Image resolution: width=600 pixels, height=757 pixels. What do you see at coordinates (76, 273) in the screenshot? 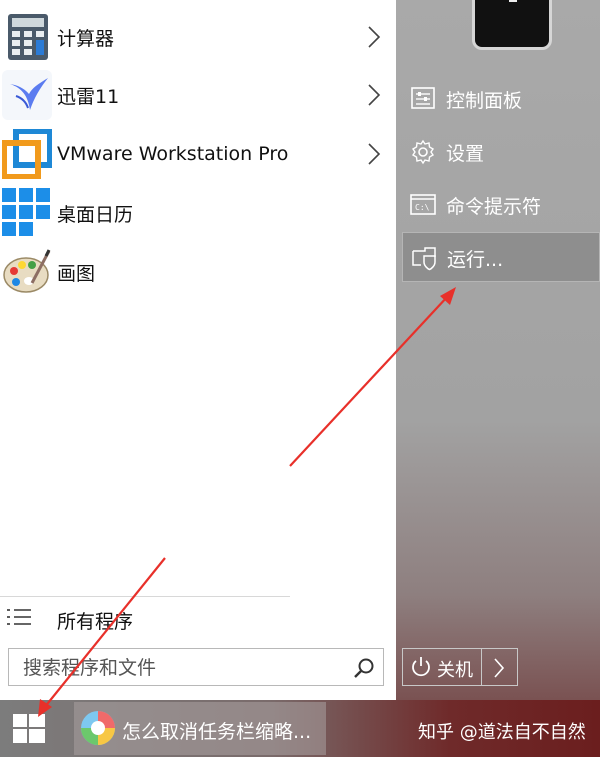
I see `app-label: 画图` at bounding box center [76, 273].